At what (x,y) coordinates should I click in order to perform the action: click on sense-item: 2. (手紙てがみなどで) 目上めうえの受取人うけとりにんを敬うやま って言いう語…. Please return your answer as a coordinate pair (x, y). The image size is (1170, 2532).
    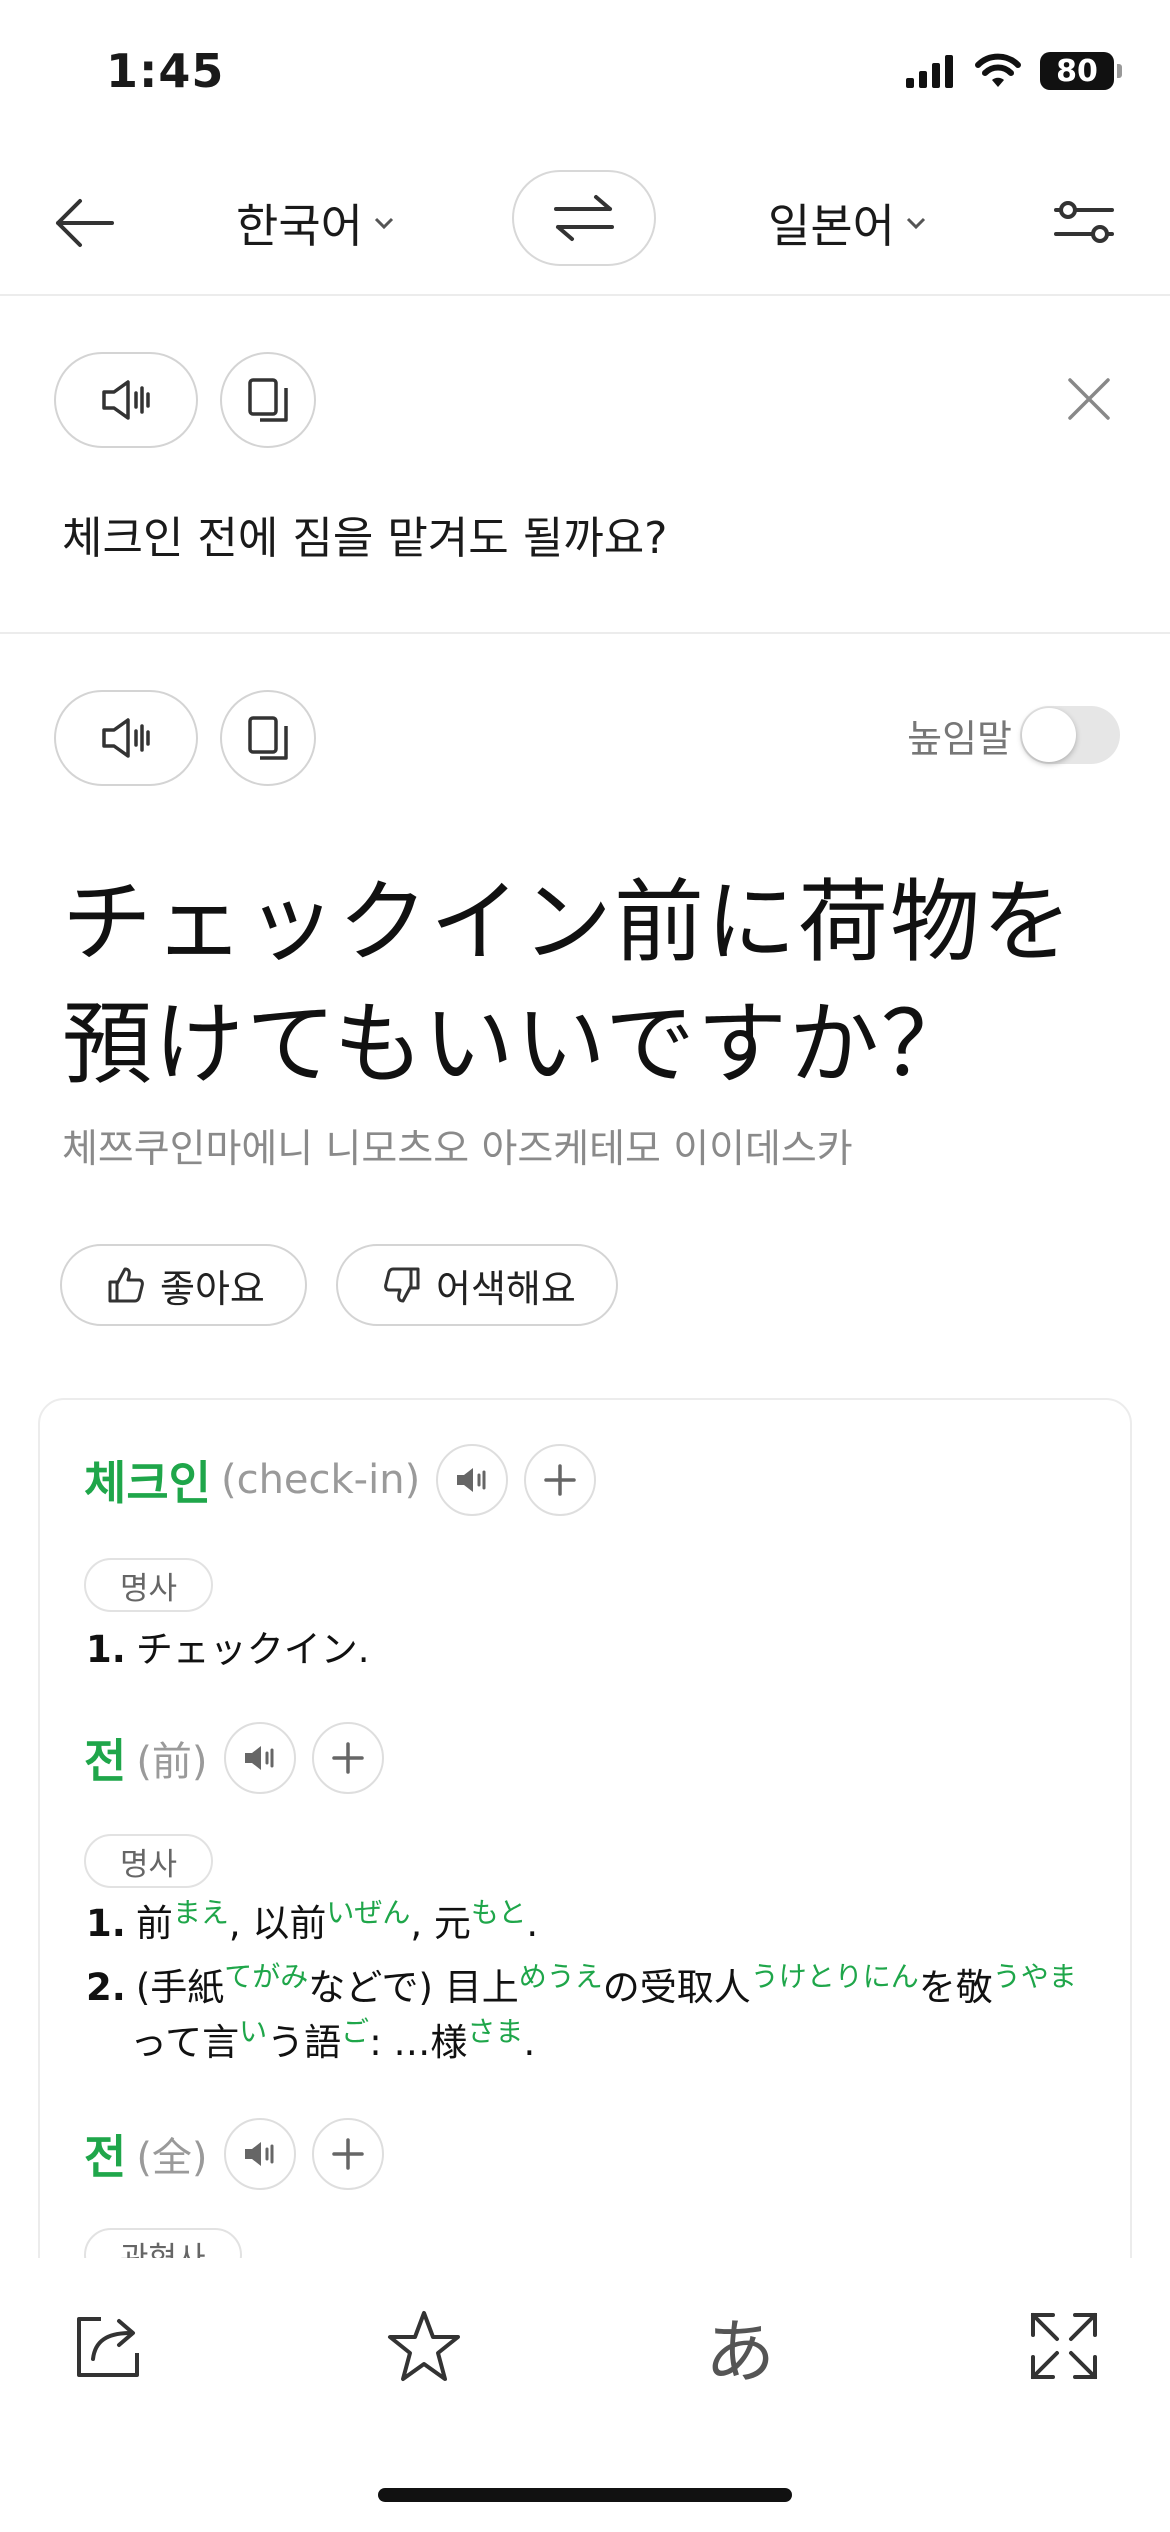
    Looking at the image, I should click on (586, 2016).